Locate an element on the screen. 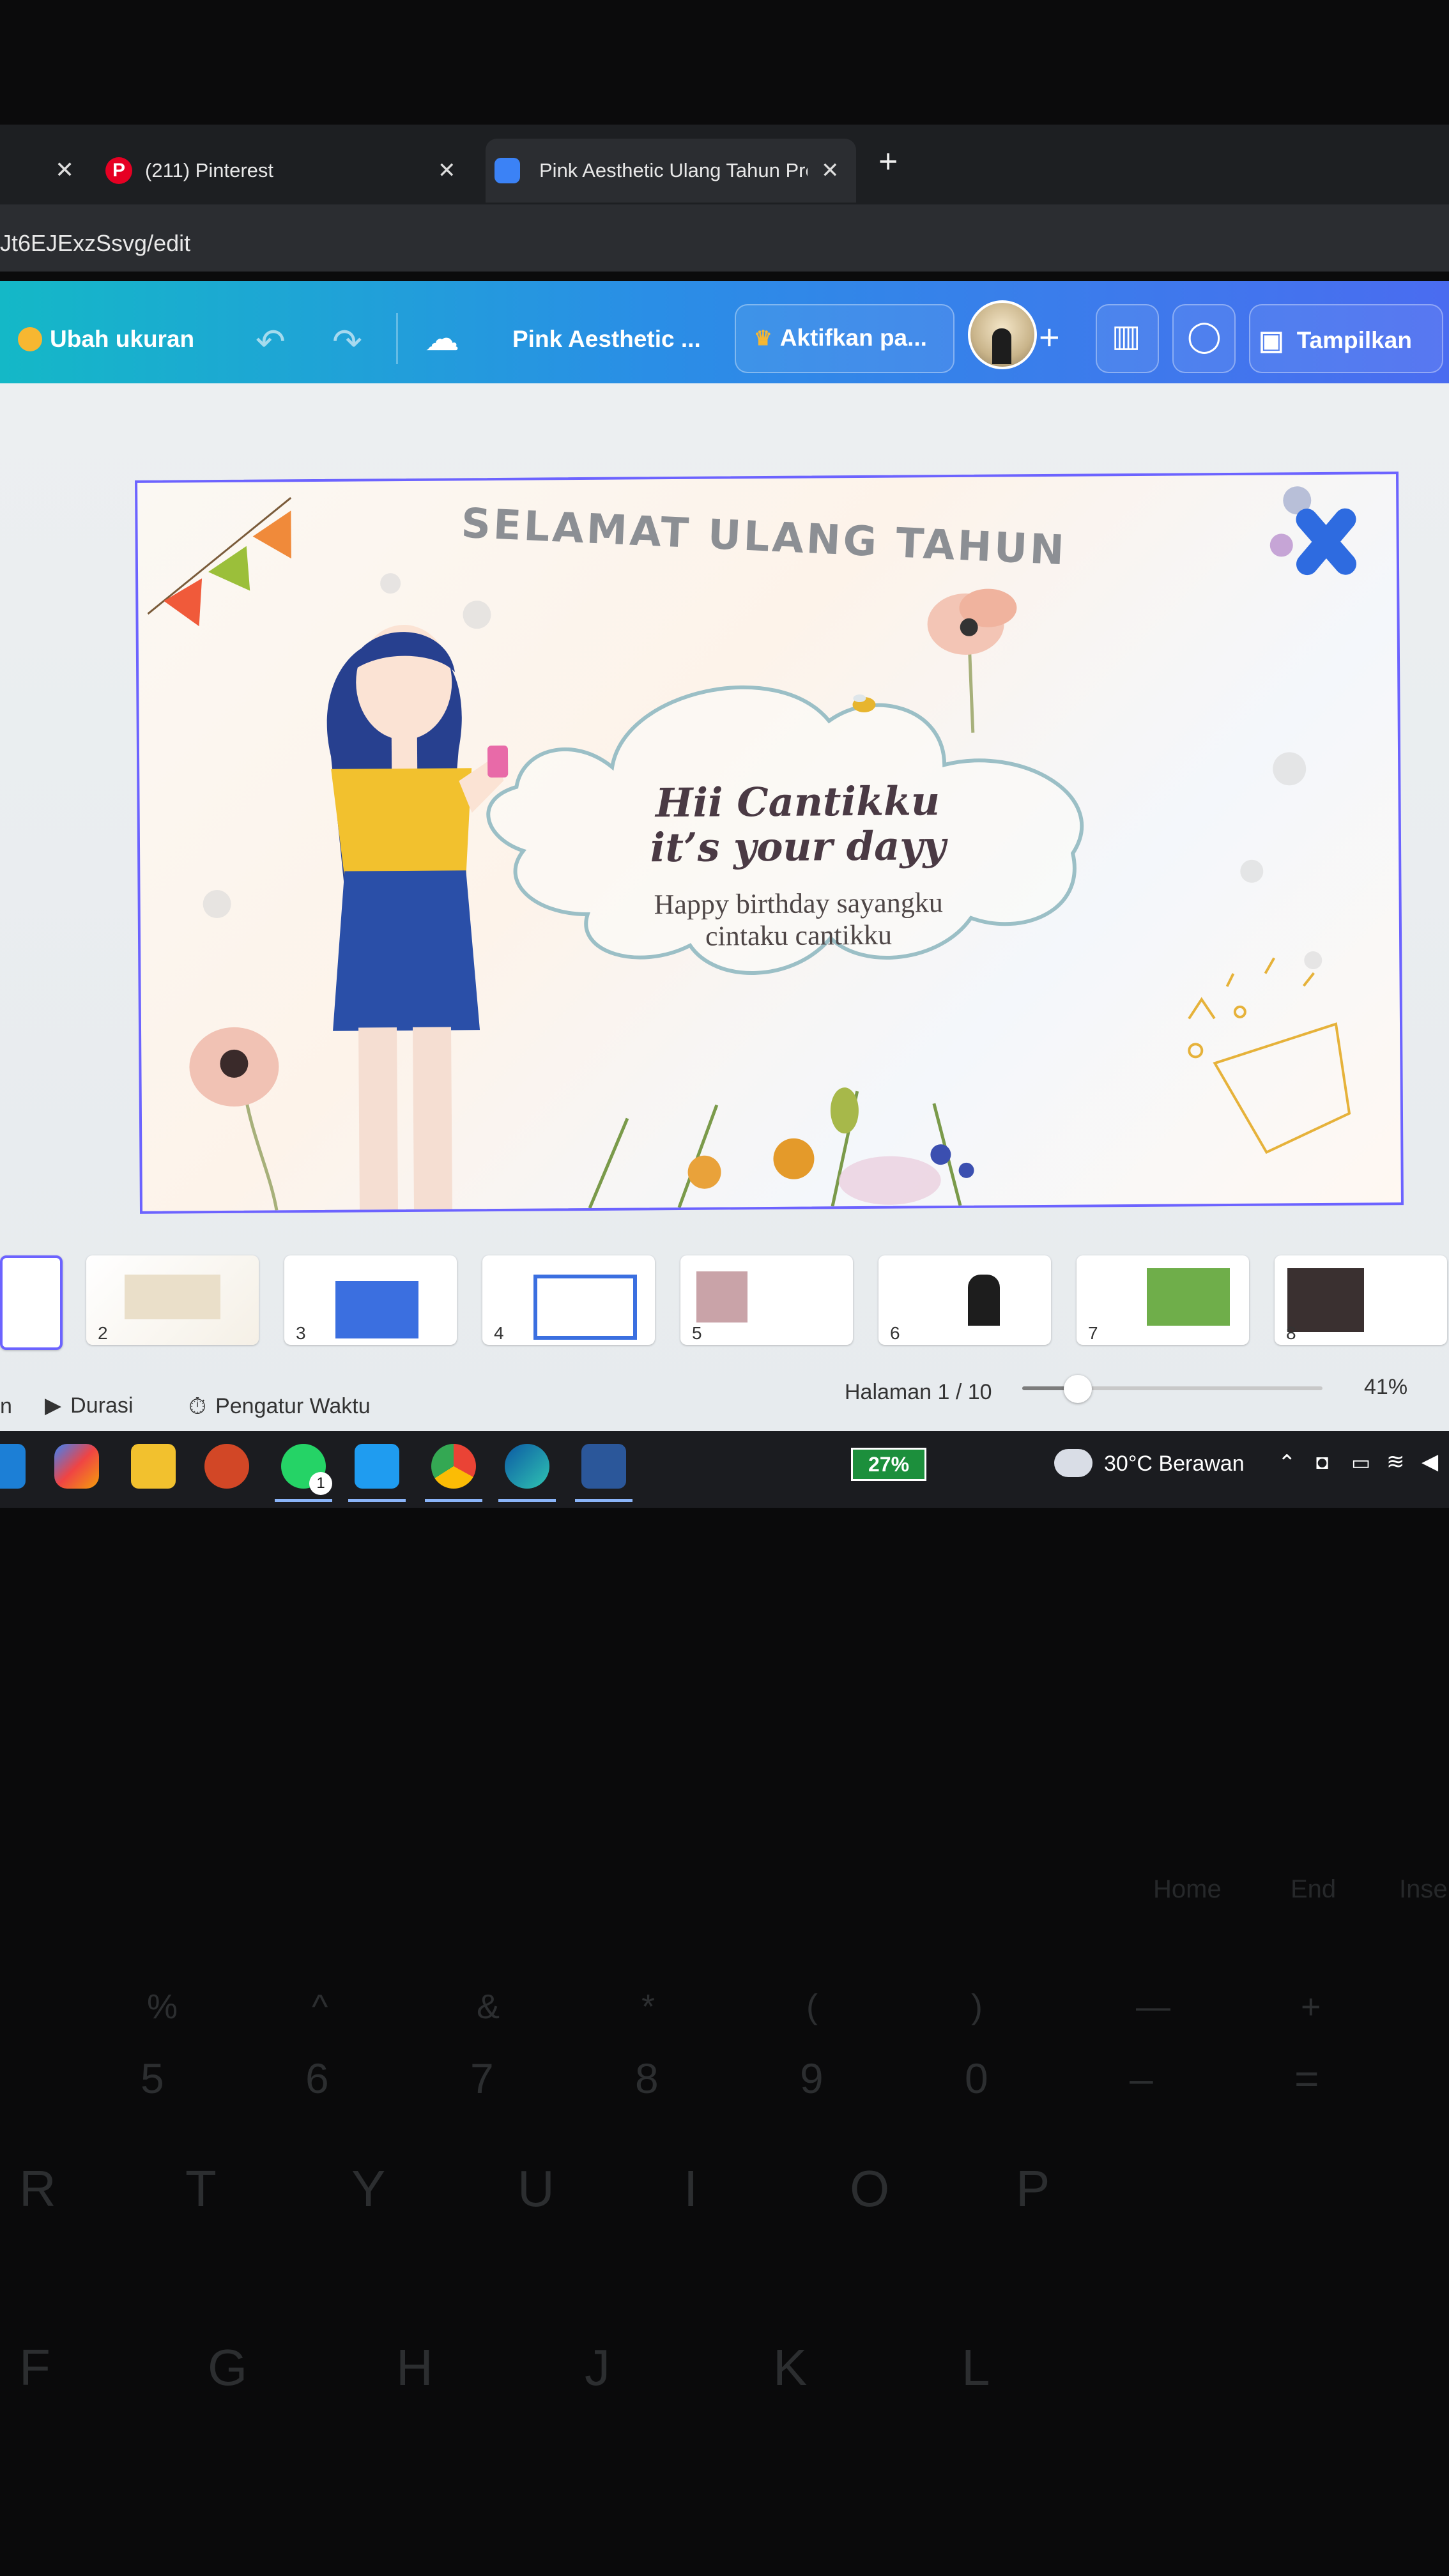 The image size is (1449, 2576). slide-greeting-line2: it’s your dayy is located at coordinates (798, 846).